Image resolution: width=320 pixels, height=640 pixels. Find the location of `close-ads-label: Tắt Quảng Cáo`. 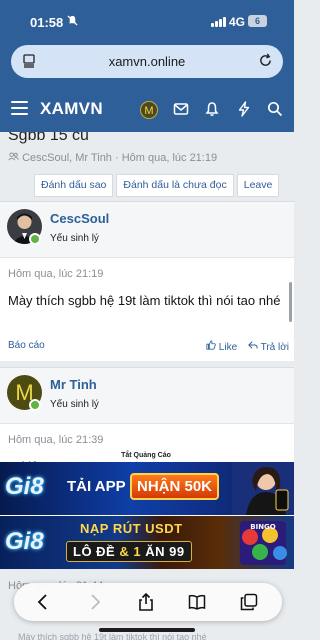

close-ads-label: Tắt Quảng Cáo is located at coordinates (146, 455).